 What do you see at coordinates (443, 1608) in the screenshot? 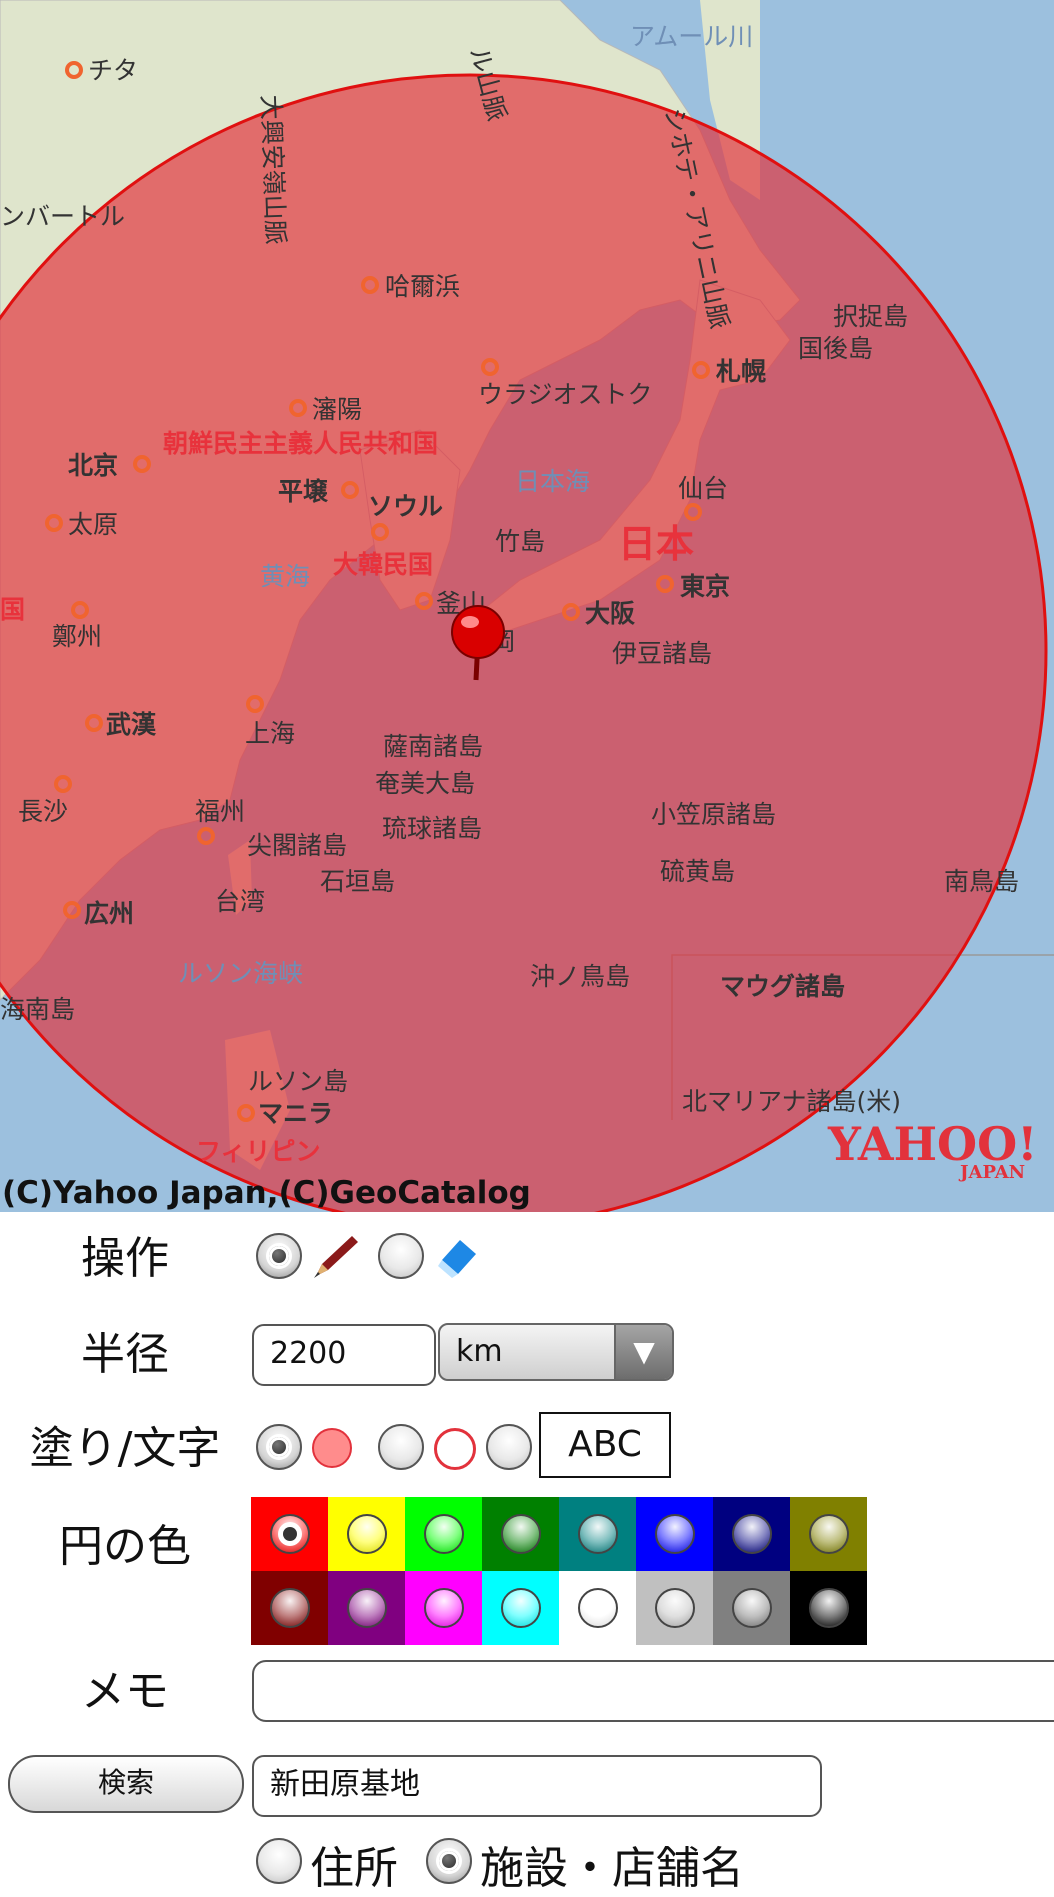
I see `color-swatch-magenta` at bounding box center [443, 1608].